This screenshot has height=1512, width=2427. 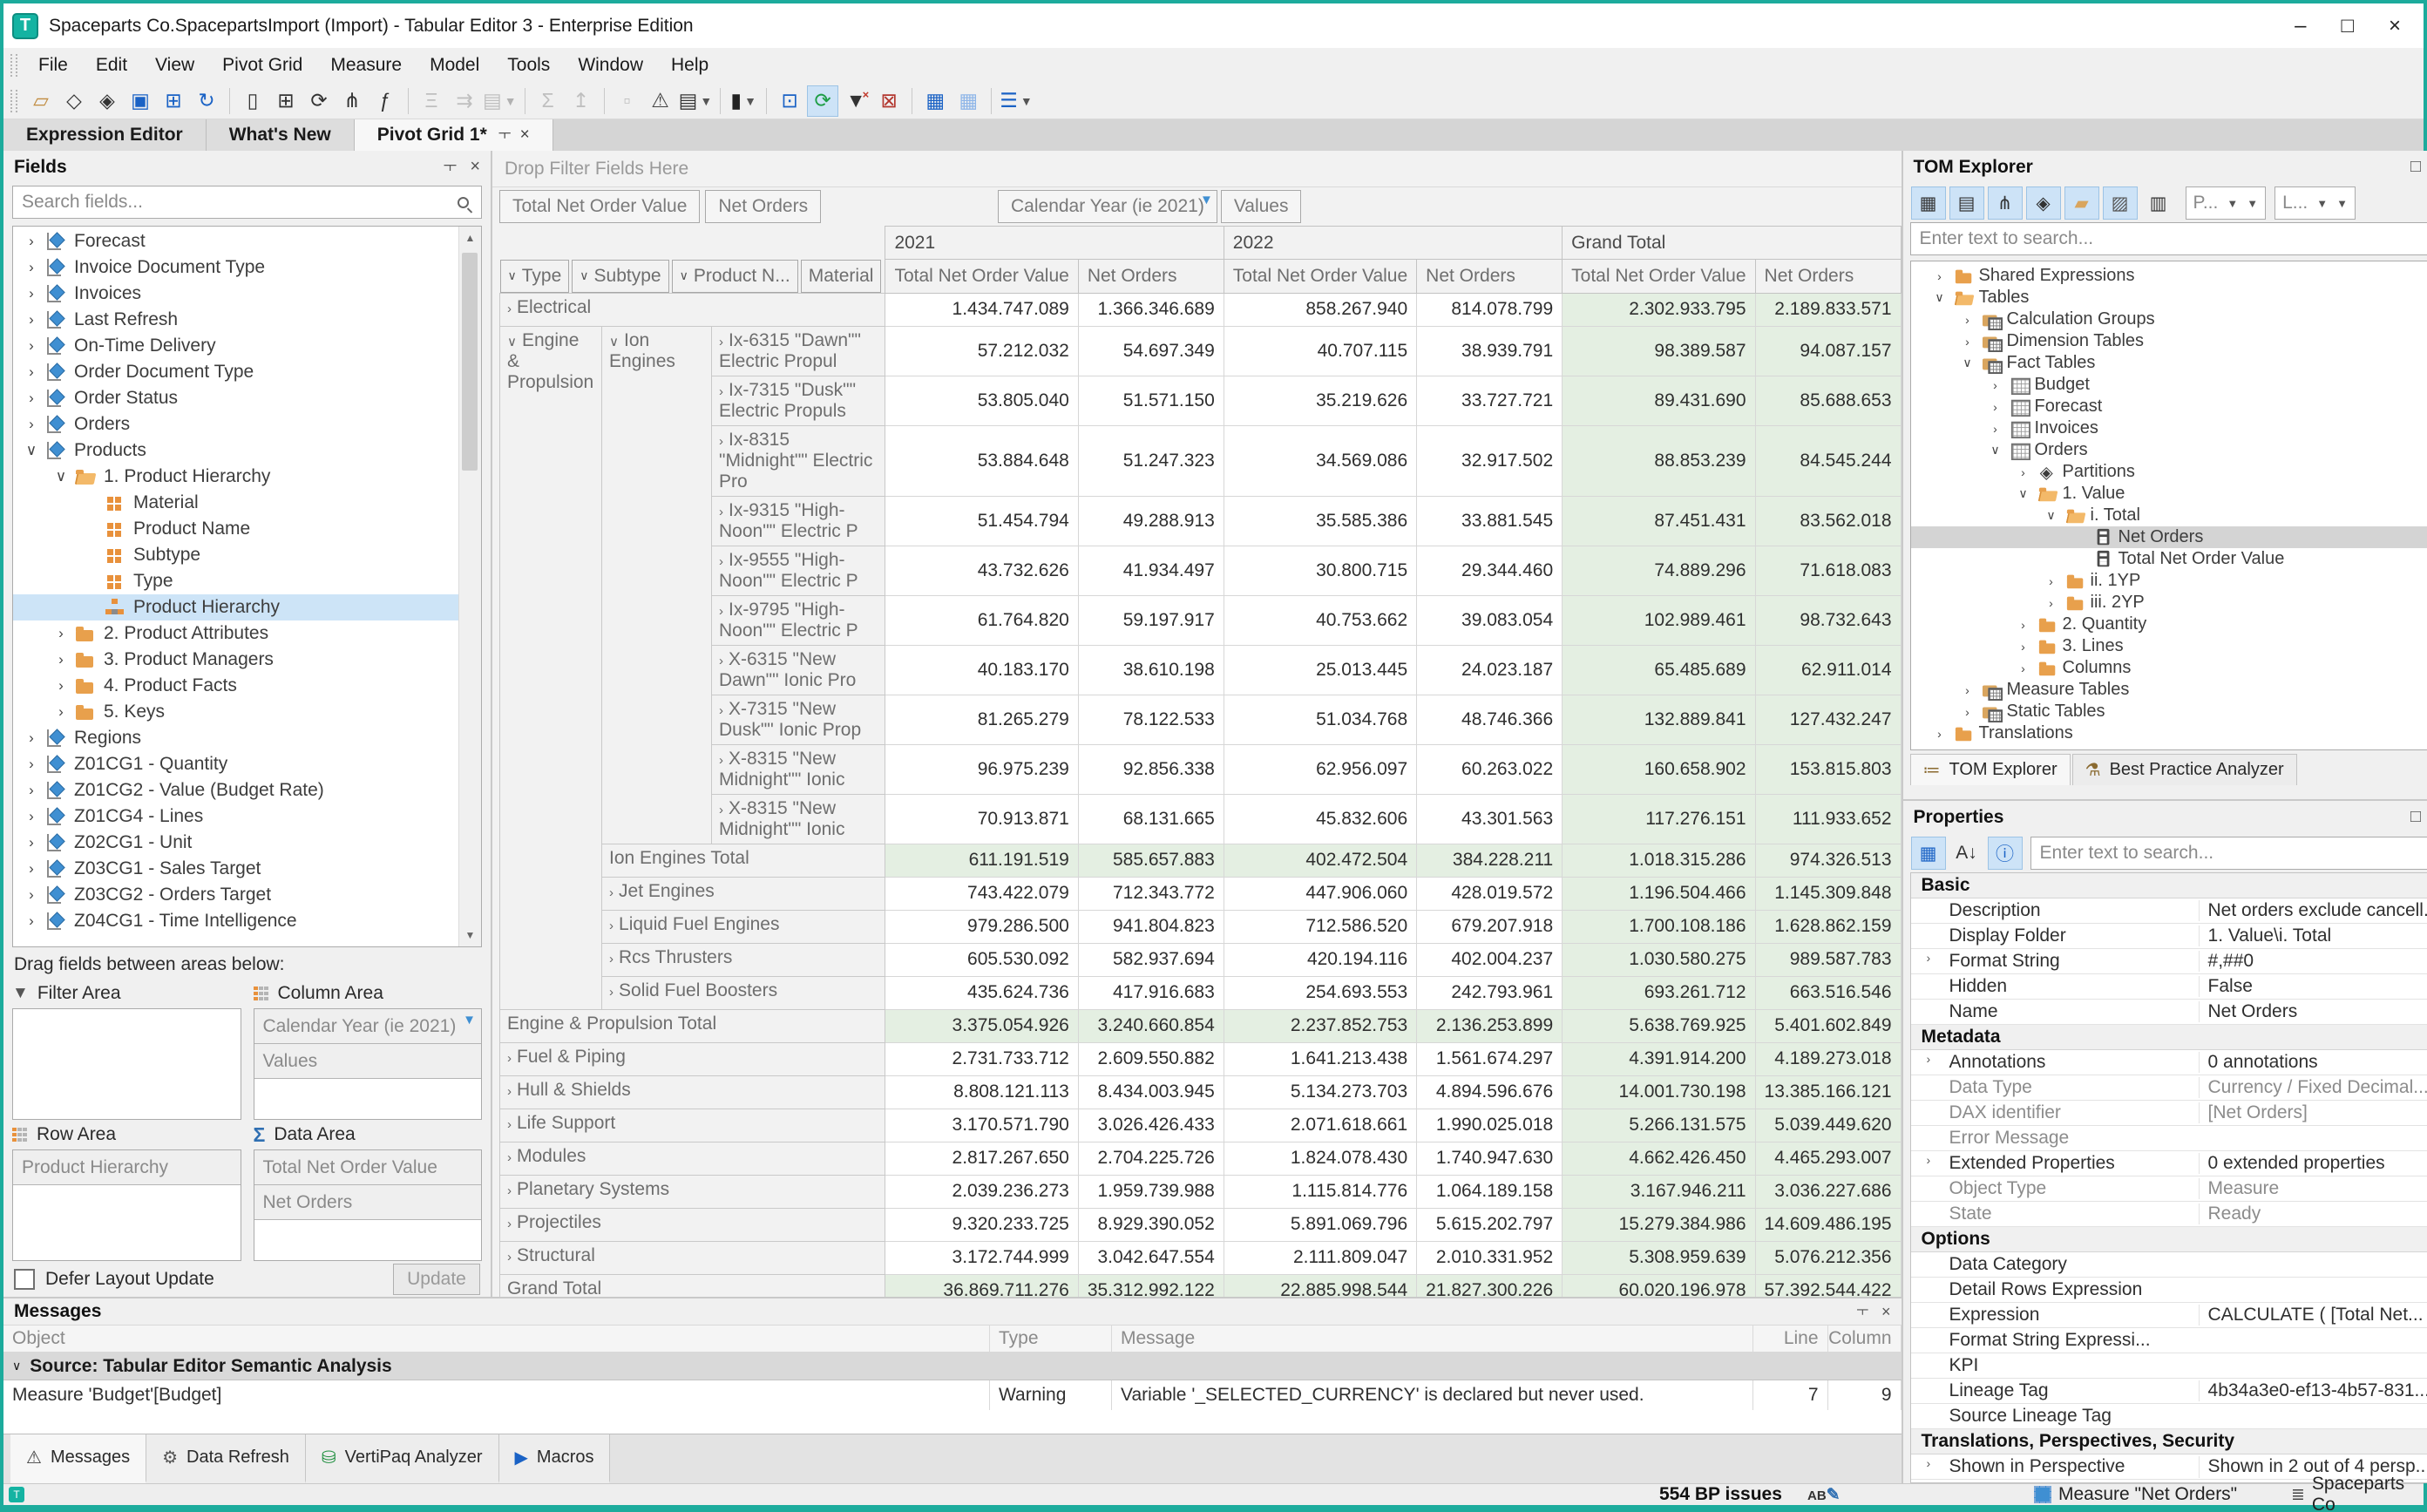 I want to click on pivot-row-header: › Solid Fuel Boosters, so click(x=744, y=993).